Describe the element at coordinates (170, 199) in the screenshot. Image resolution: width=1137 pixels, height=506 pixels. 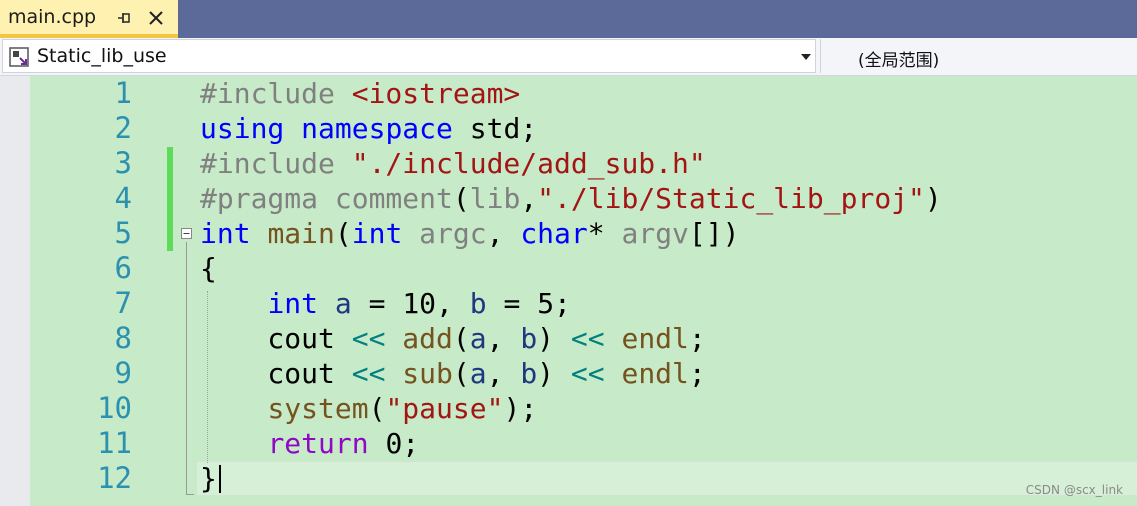
I see `change-marker` at that location.